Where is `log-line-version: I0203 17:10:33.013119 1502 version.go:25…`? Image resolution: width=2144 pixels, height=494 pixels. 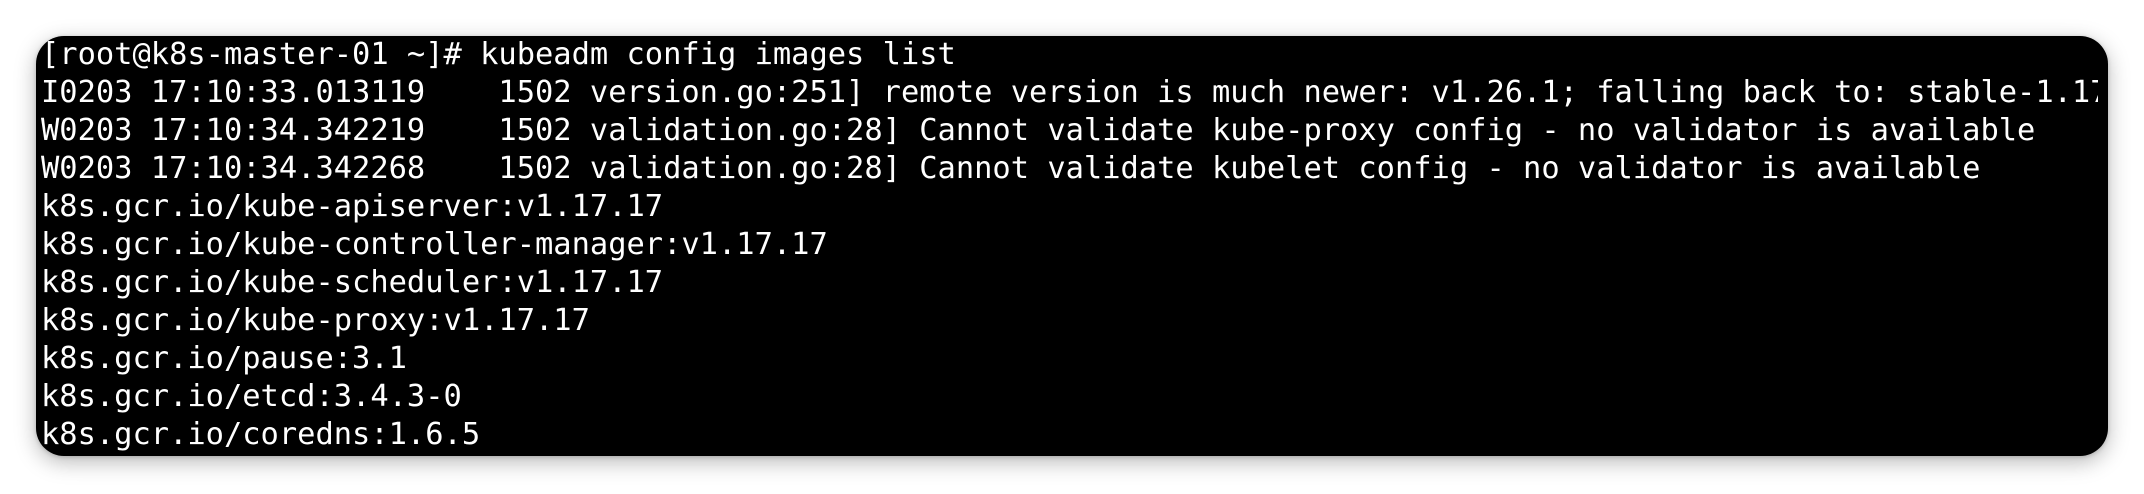
log-line-version: I0203 17:10:33.013119 1502 version.go:25… is located at coordinates (1069, 92).